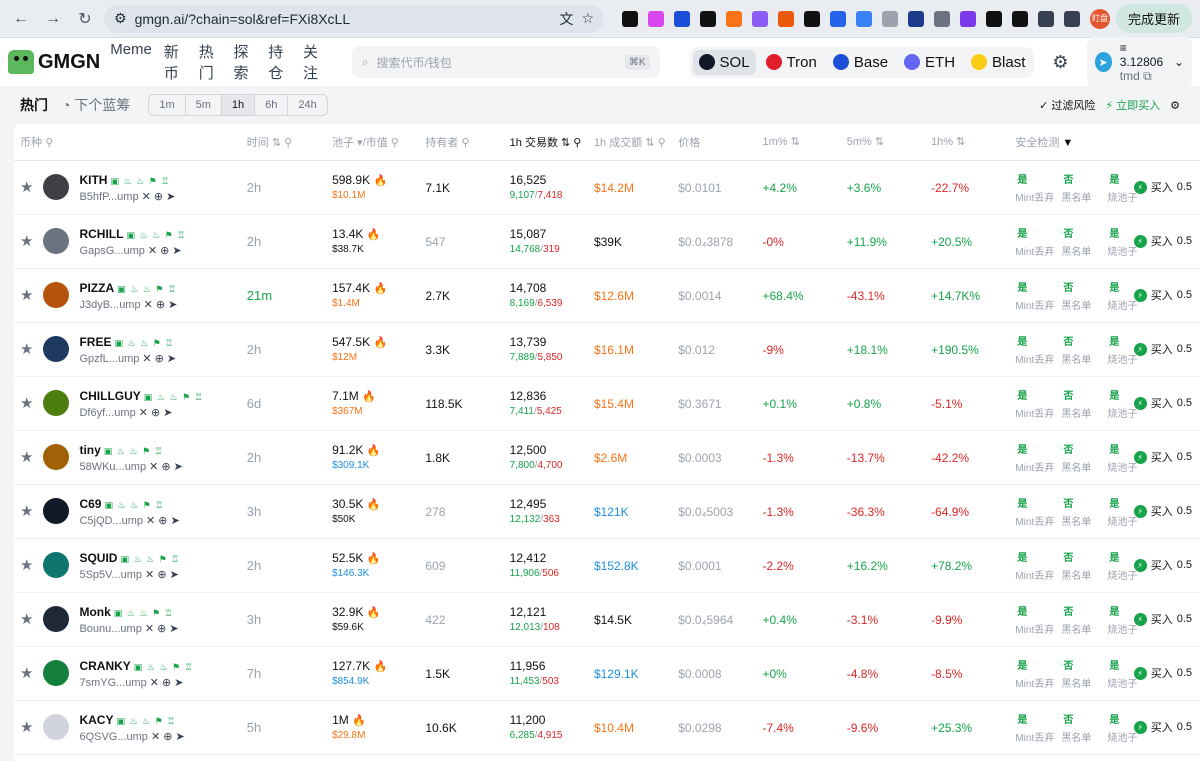  Describe the element at coordinates (204, 105) in the screenshot. I see `timeframe-5m: 5m` at that location.